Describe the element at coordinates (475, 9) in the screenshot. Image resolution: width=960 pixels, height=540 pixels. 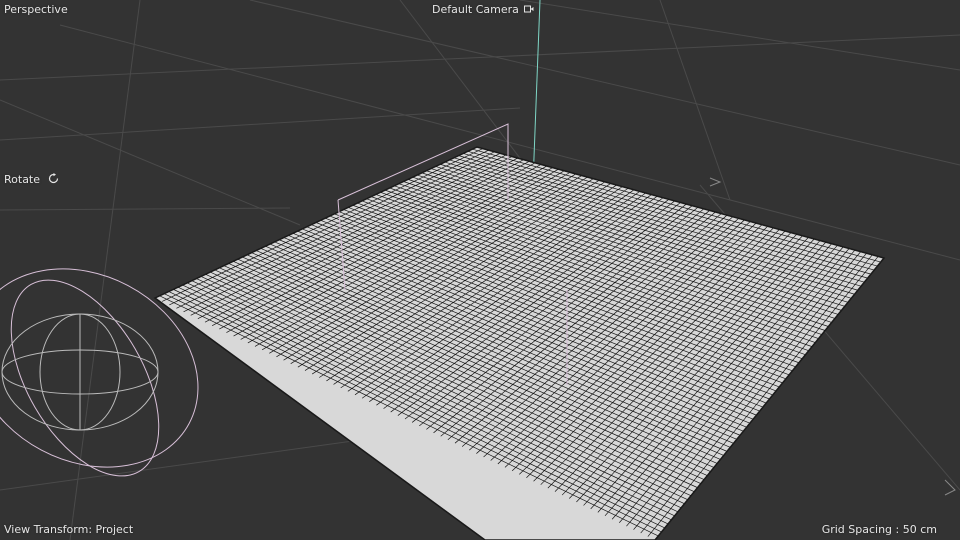
I see `camera-label: Default Camera` at that location.